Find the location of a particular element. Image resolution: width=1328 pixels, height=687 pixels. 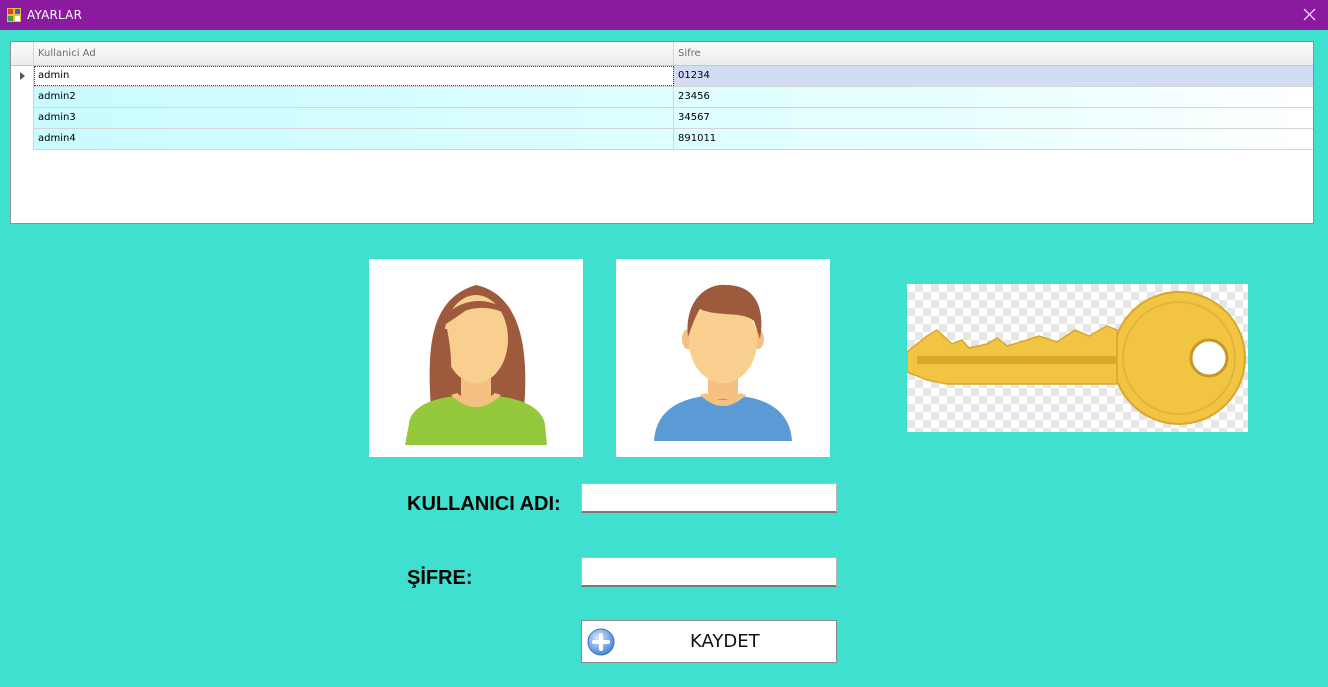

plus-circle-icon is located at coordinates (601, 642).